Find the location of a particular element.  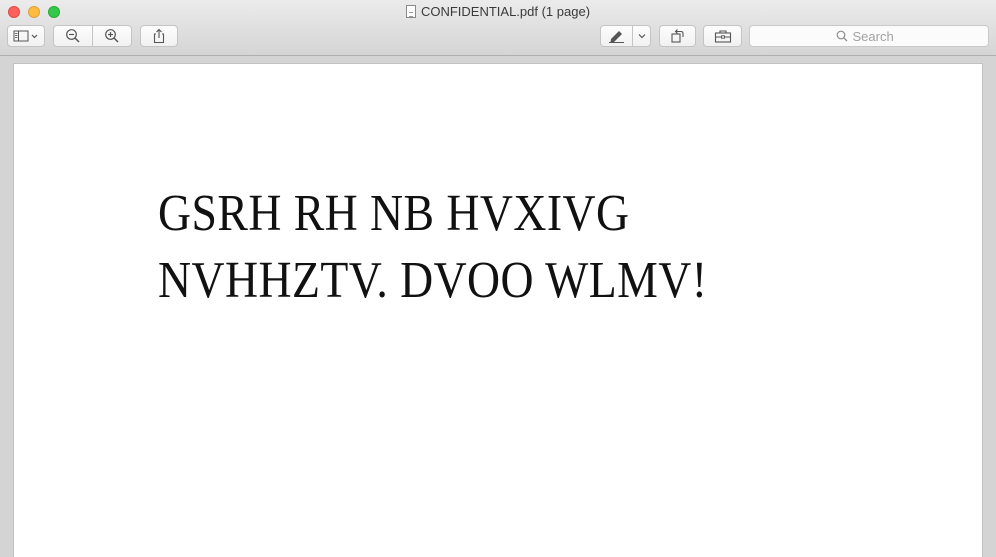

toolbox-icon is located at coordinates (722, 36).